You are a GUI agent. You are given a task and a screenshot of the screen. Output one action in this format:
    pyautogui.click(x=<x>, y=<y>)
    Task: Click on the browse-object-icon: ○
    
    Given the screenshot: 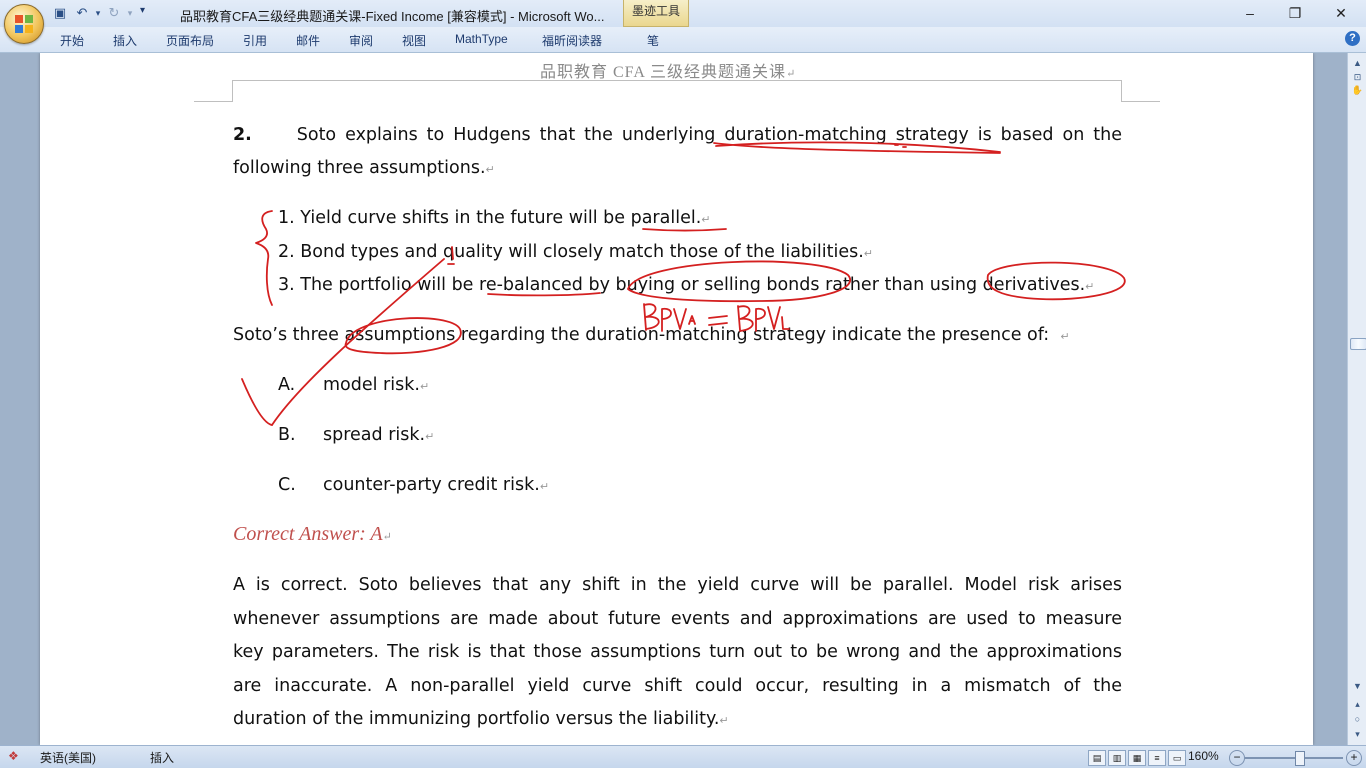 What is the action you would take?
    pyautogui.click(x=1357, y=719)
    